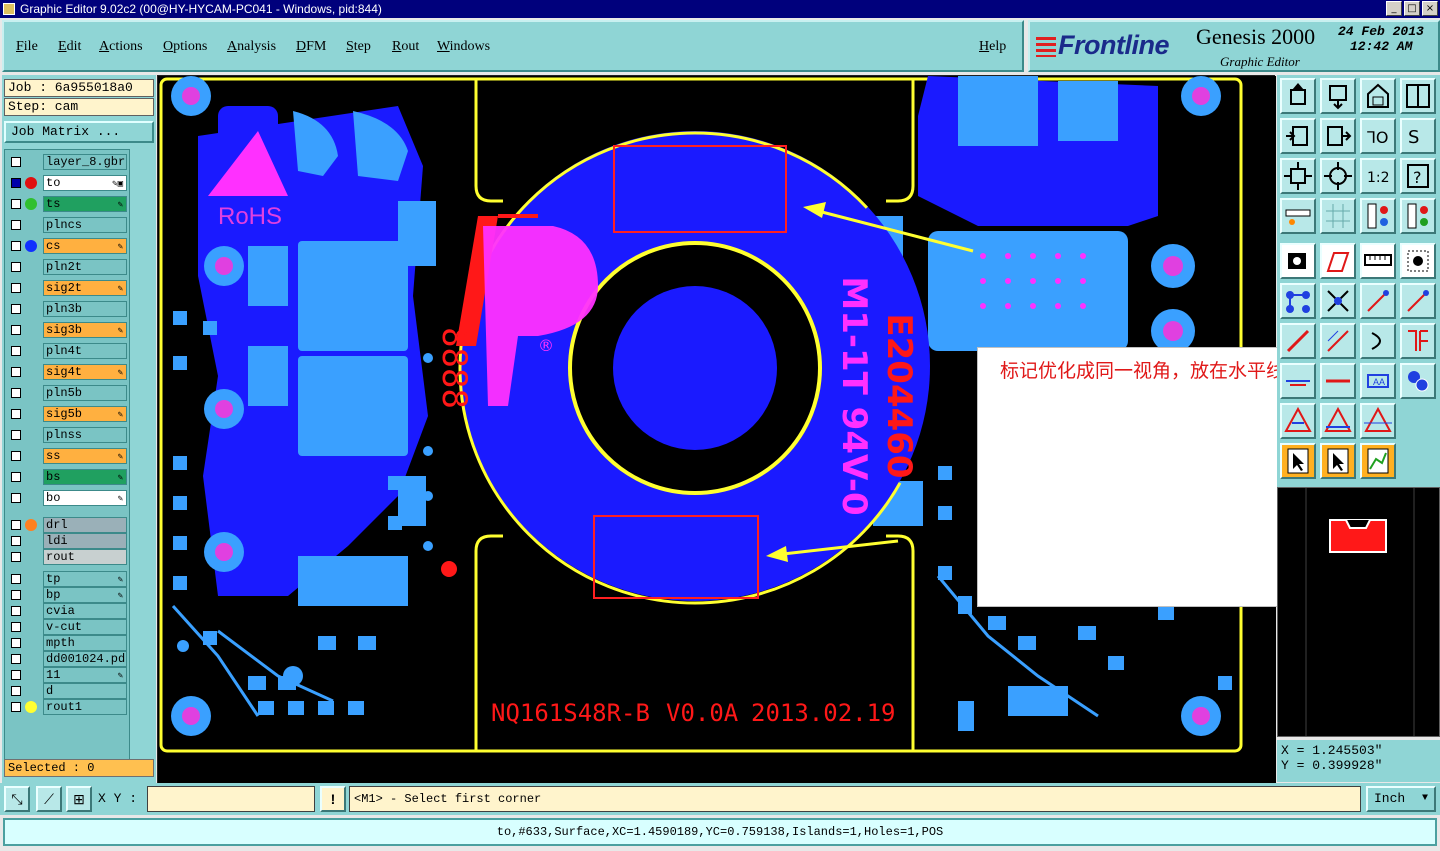  Describe the element at coordinates (85, 541) in the screenshot. I see `layer-name: ldi` at that location.